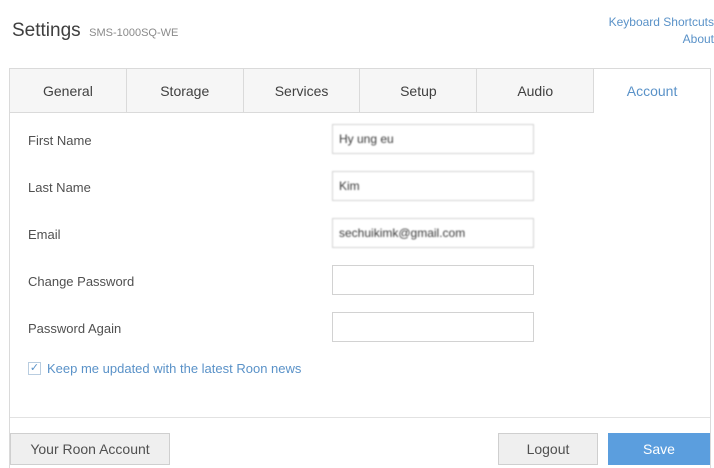 The height and width of the screenshot is (468, 714). I want to click on first-name-row: First Name, so click(360, 141).